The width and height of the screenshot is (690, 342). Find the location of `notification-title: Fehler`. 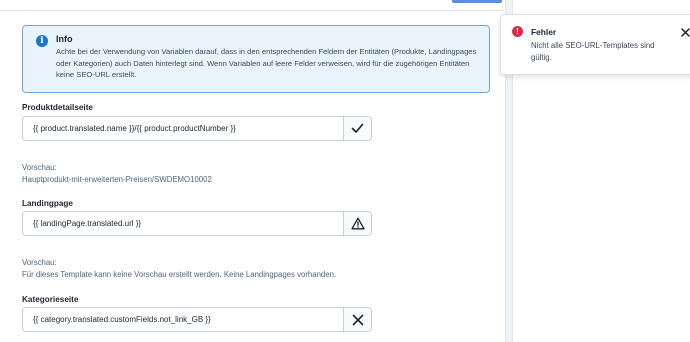

notification-title: Fehler is located at coordinates (544, 32).